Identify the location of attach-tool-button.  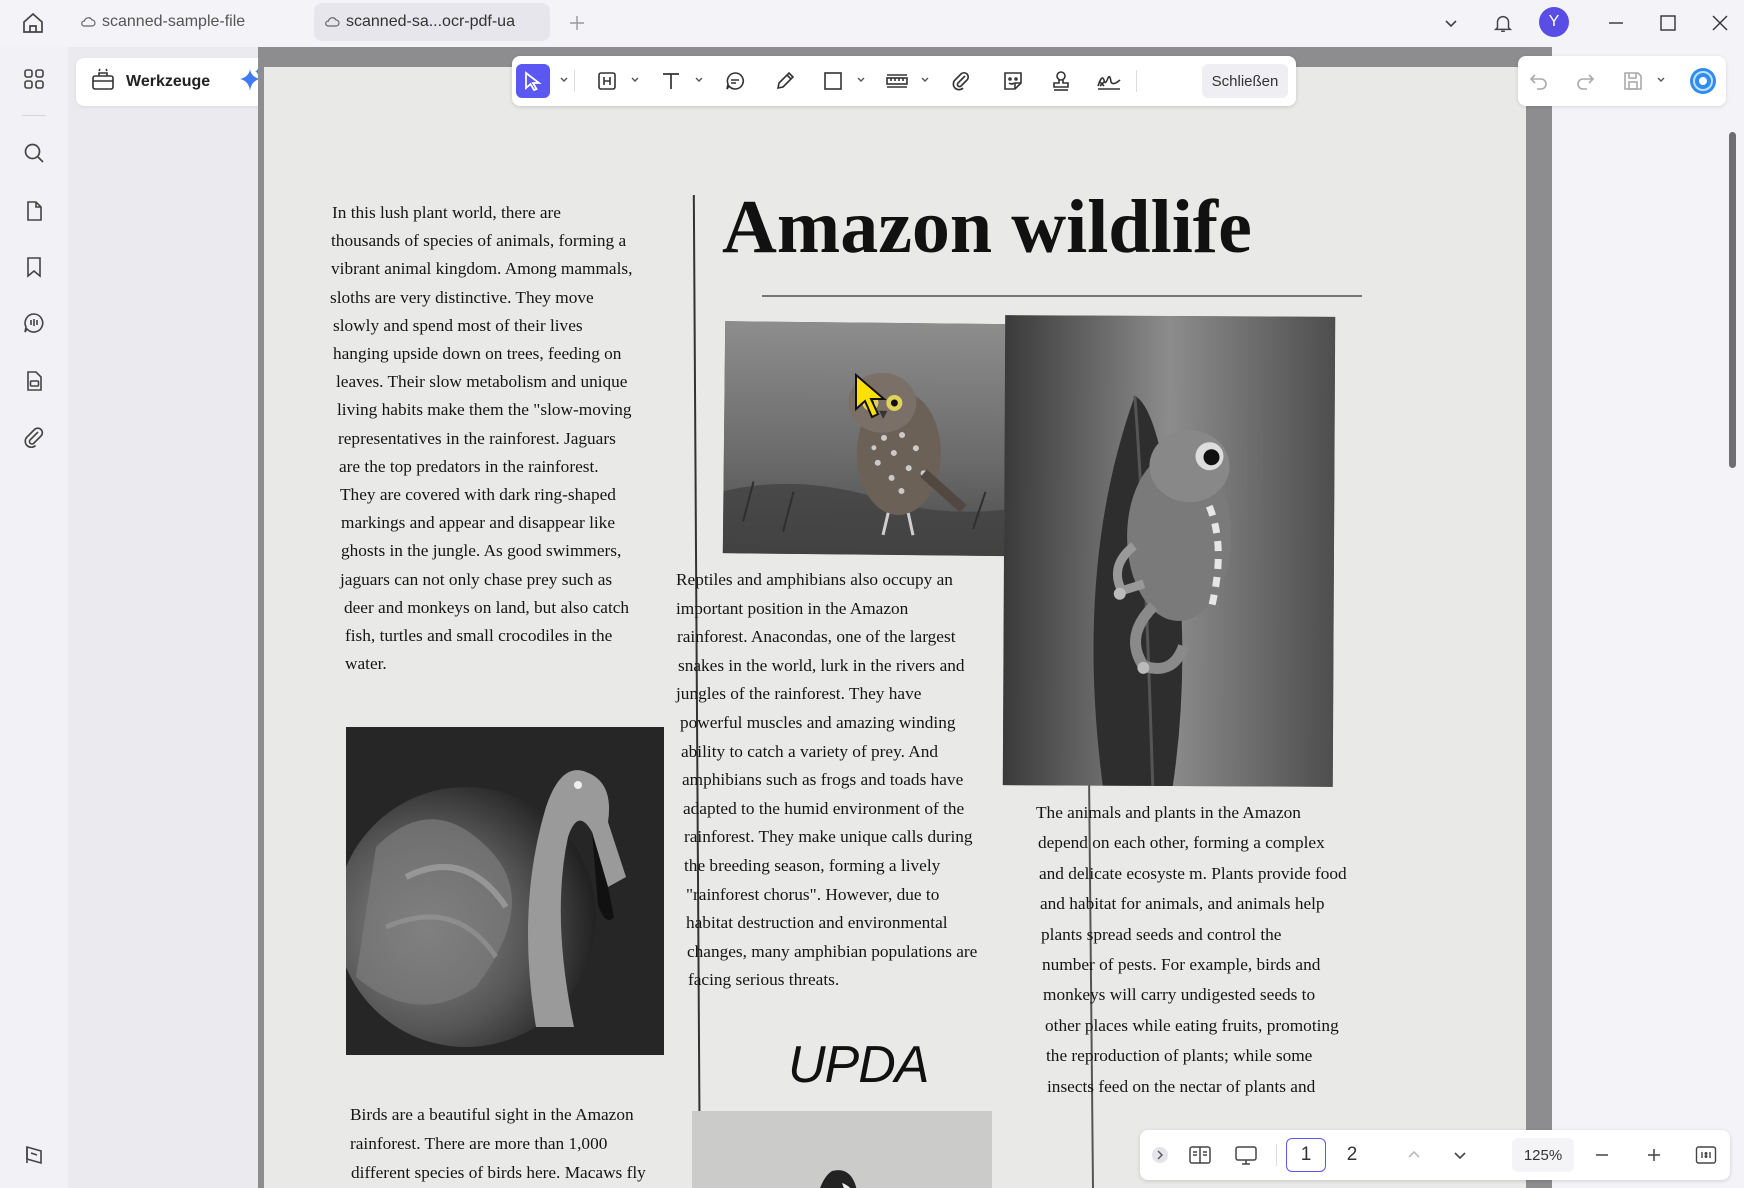
(961, 81).